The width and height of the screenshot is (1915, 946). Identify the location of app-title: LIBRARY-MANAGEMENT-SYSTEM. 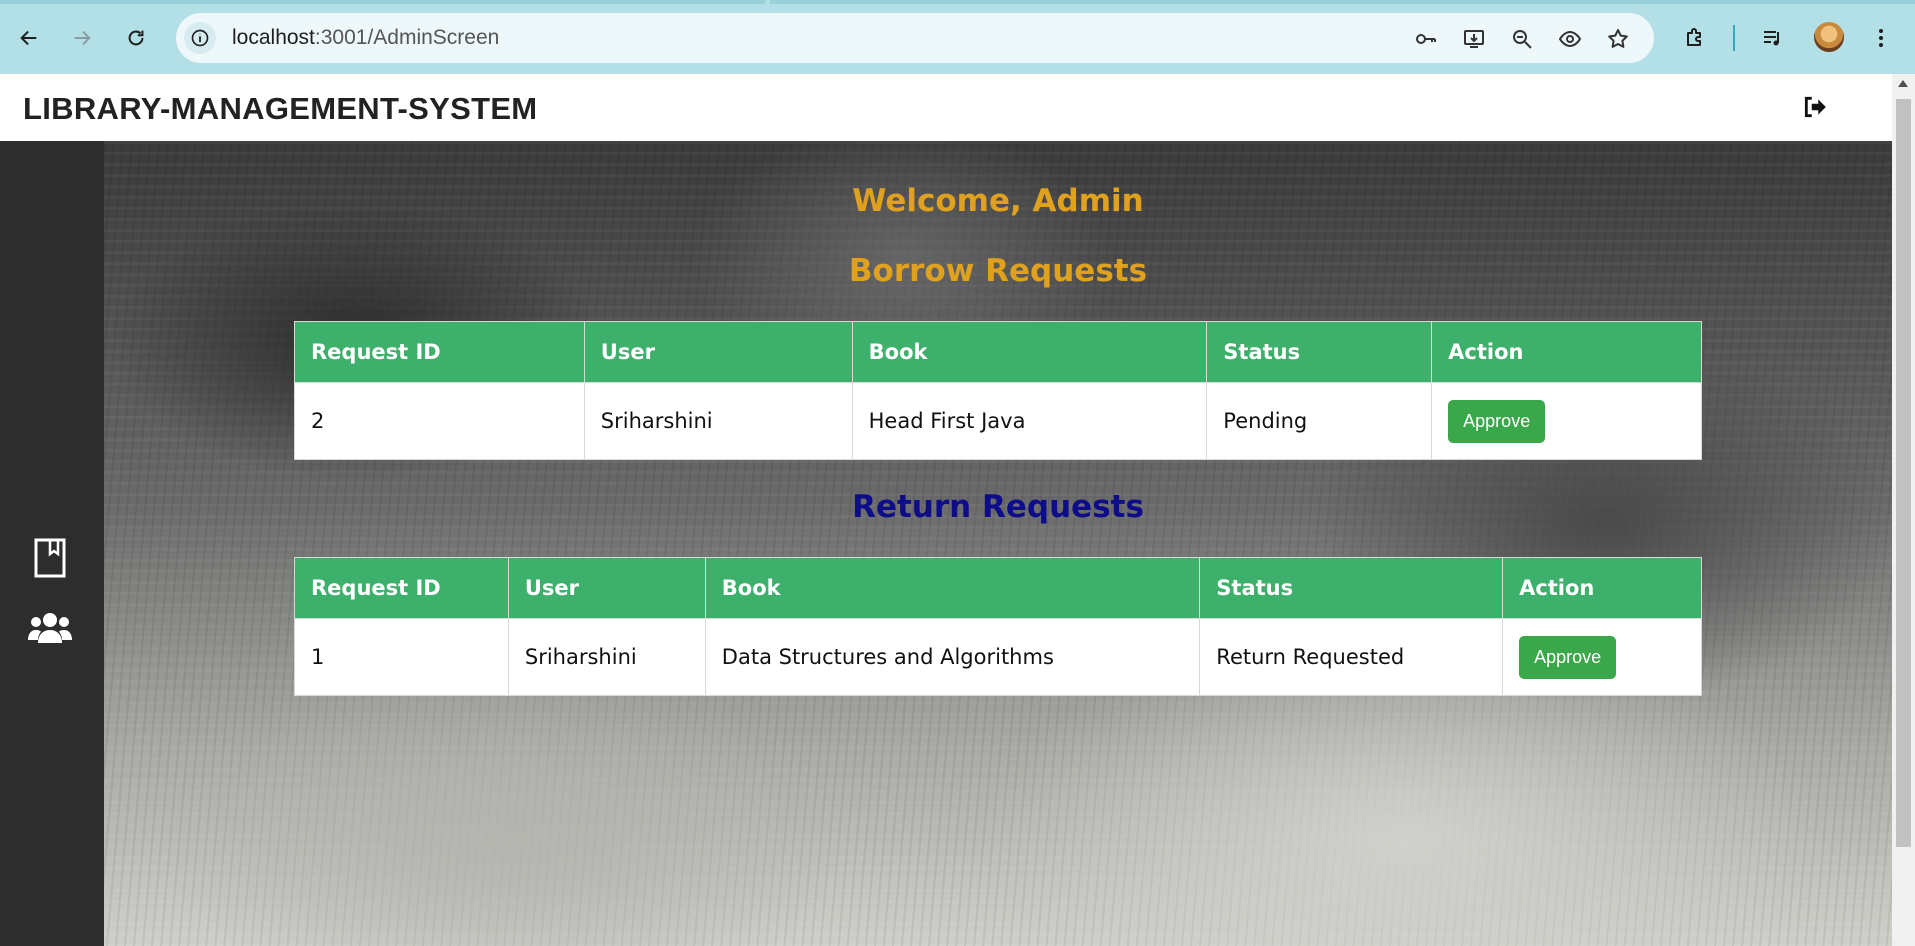
(280, 108).